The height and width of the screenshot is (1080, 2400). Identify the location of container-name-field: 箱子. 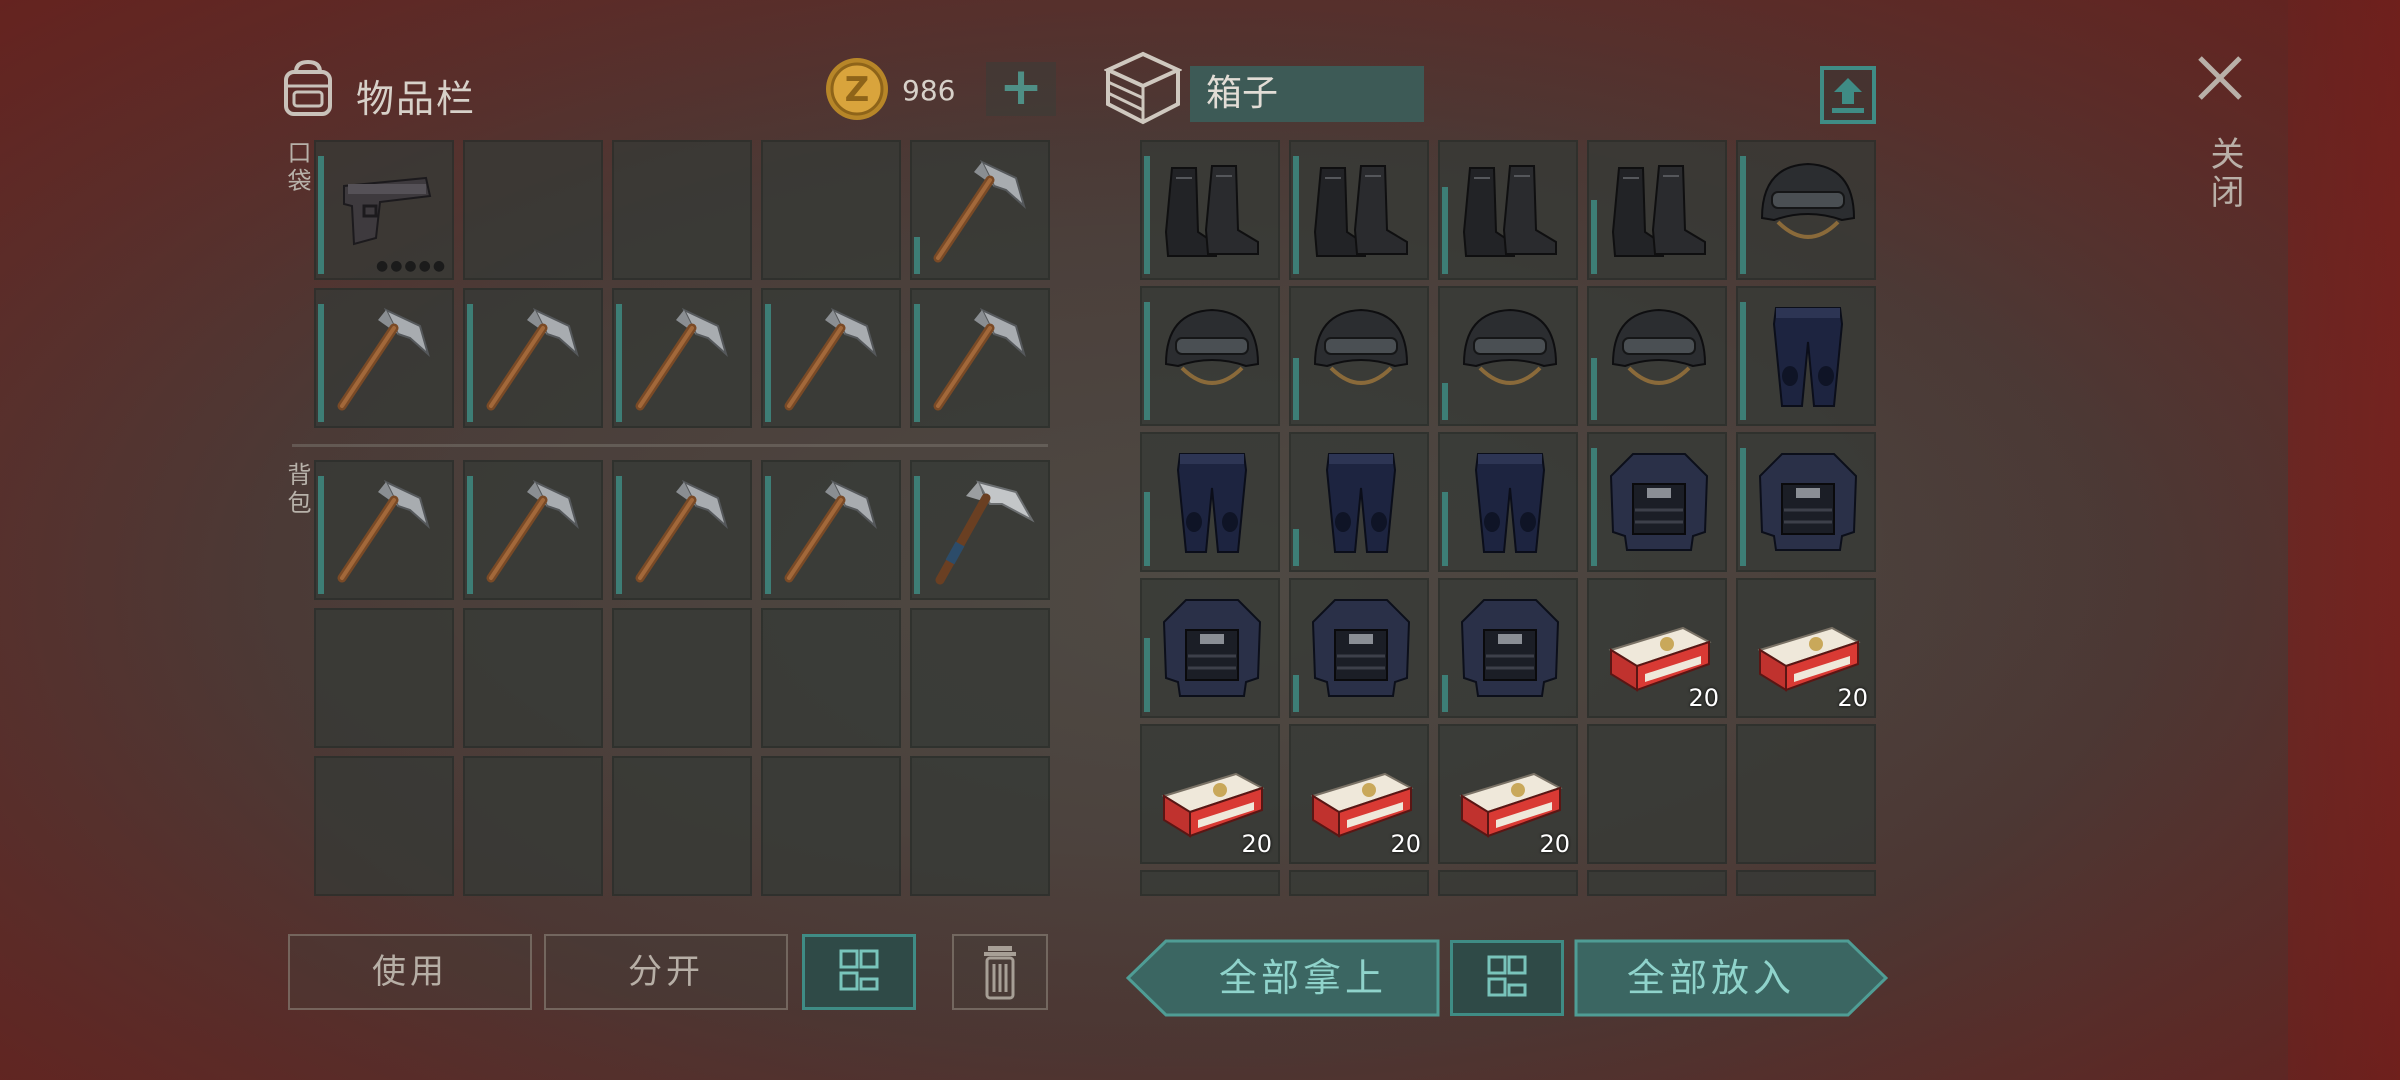
(1307, 94).